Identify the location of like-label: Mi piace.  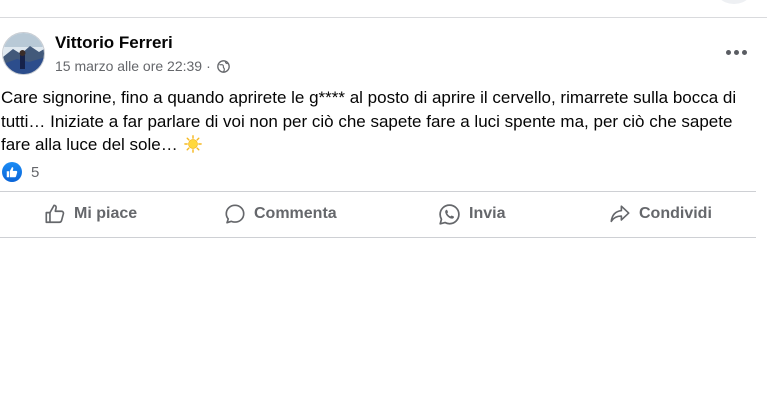
(106, 213).